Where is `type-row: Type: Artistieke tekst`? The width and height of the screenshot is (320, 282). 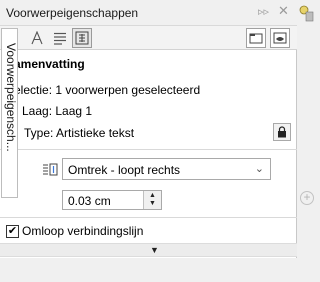 type-row: Type: Artistieke tekst is located at coordinates (79, 133).